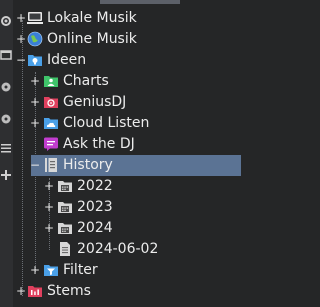 This screenshot has height=307, width=320. I want to click on tree-item-label: 2024, so click(95, 228).